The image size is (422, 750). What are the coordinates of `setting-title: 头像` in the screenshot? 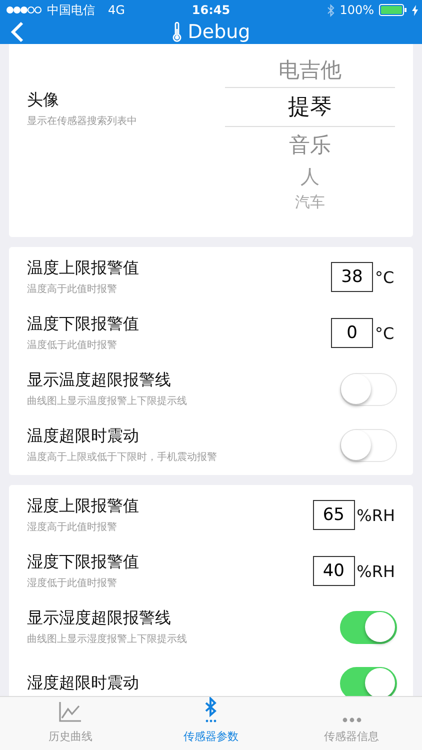 It's located at (43, 100).